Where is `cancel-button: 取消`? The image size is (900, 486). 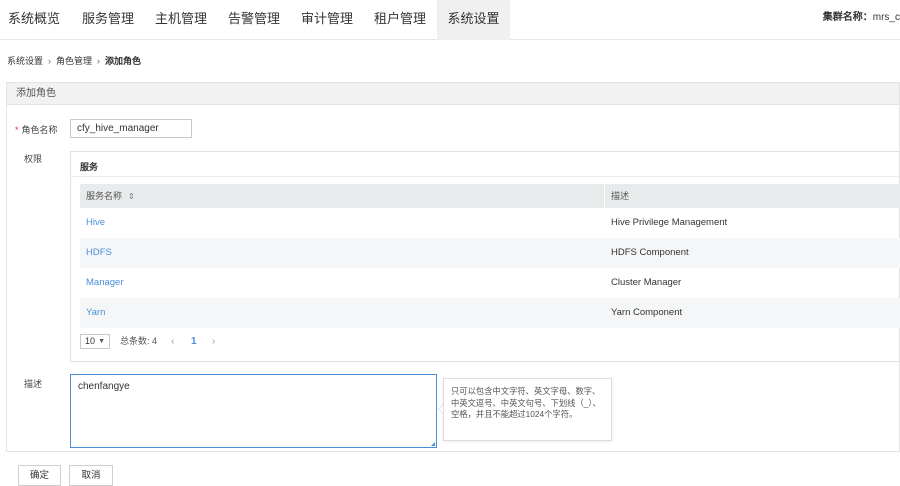 cancel-button: 取消 is located at coordinates (91, 475).